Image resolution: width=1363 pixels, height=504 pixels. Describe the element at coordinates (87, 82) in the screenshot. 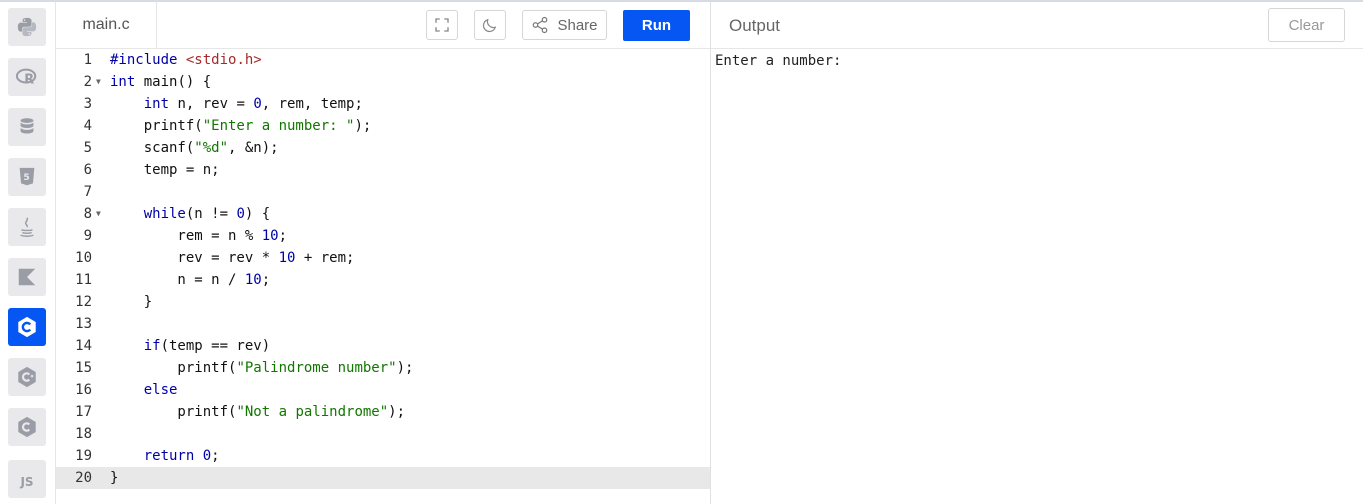

I see `line-number: 2` at that location.